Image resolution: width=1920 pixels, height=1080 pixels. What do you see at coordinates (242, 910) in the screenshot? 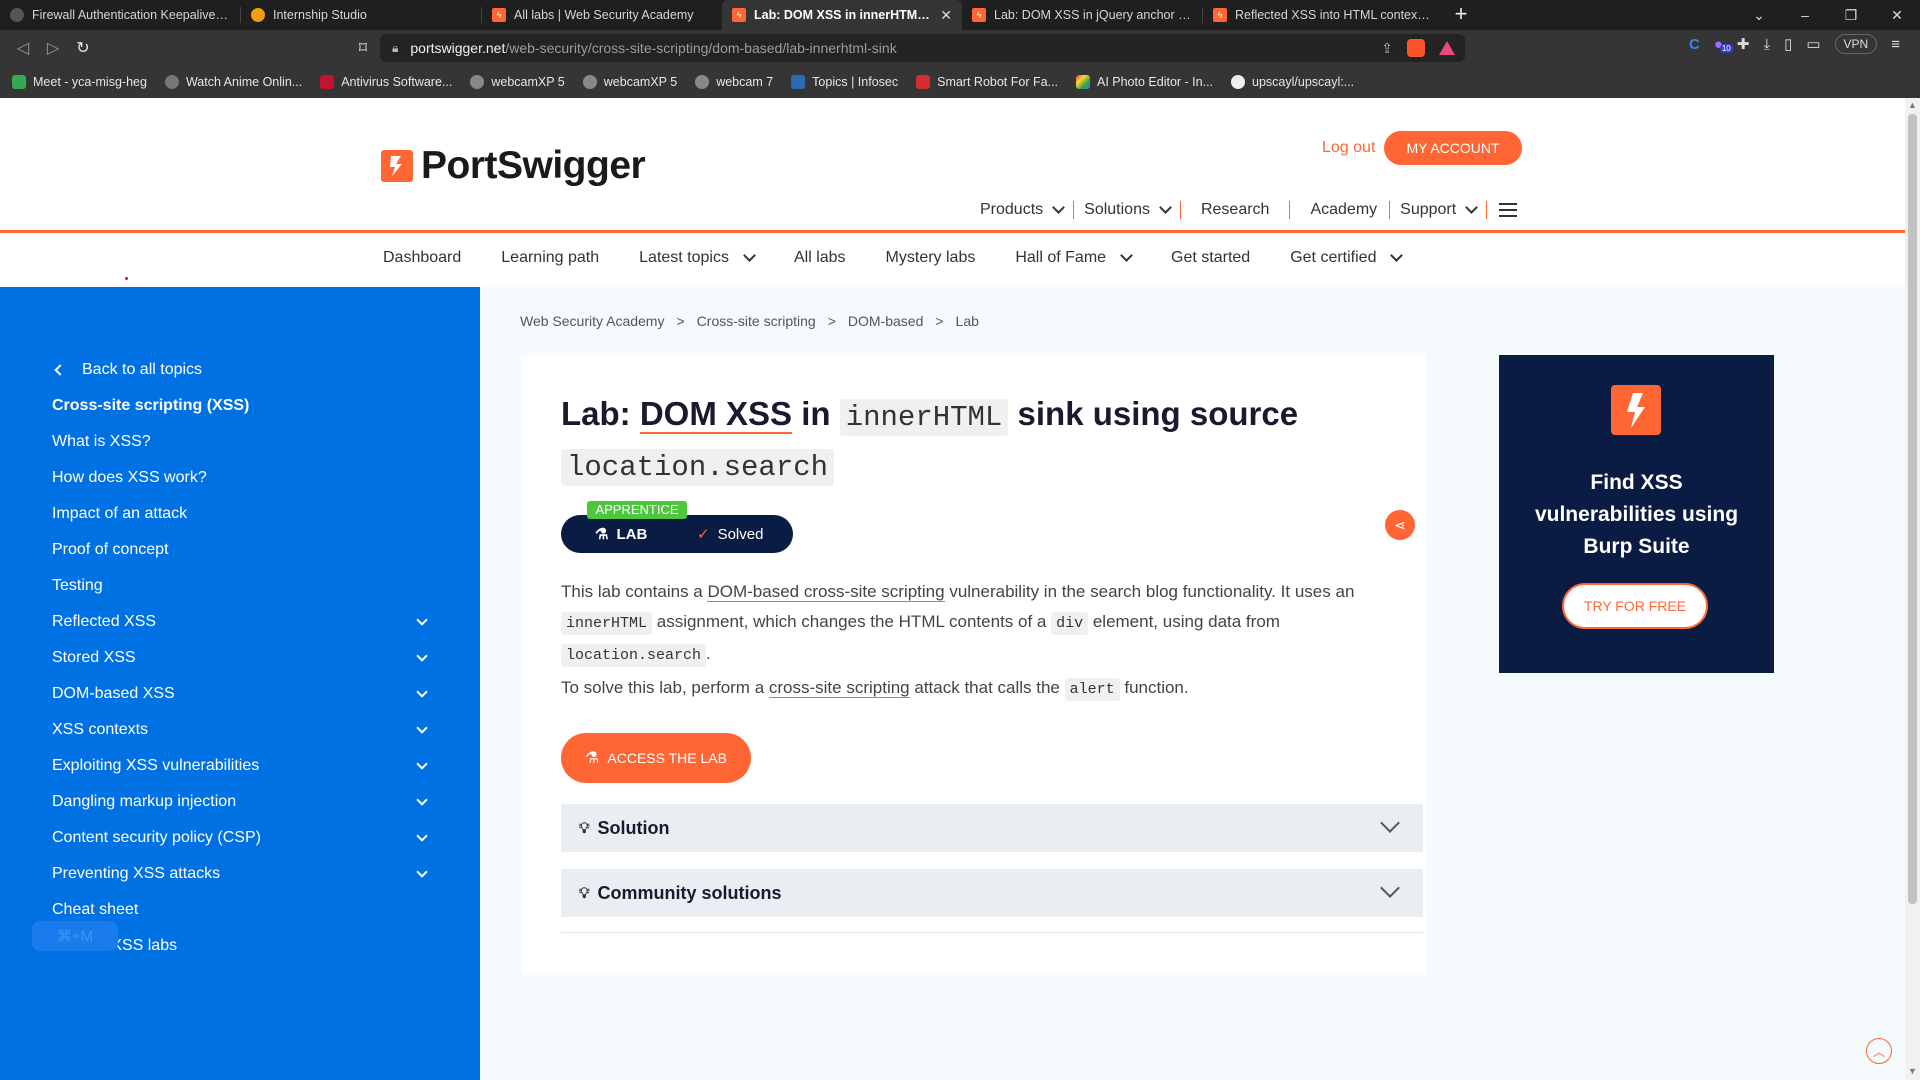
I see `sidebar-item-cheat-sheet: Cheat sheet` at bounding box center [242, 910].